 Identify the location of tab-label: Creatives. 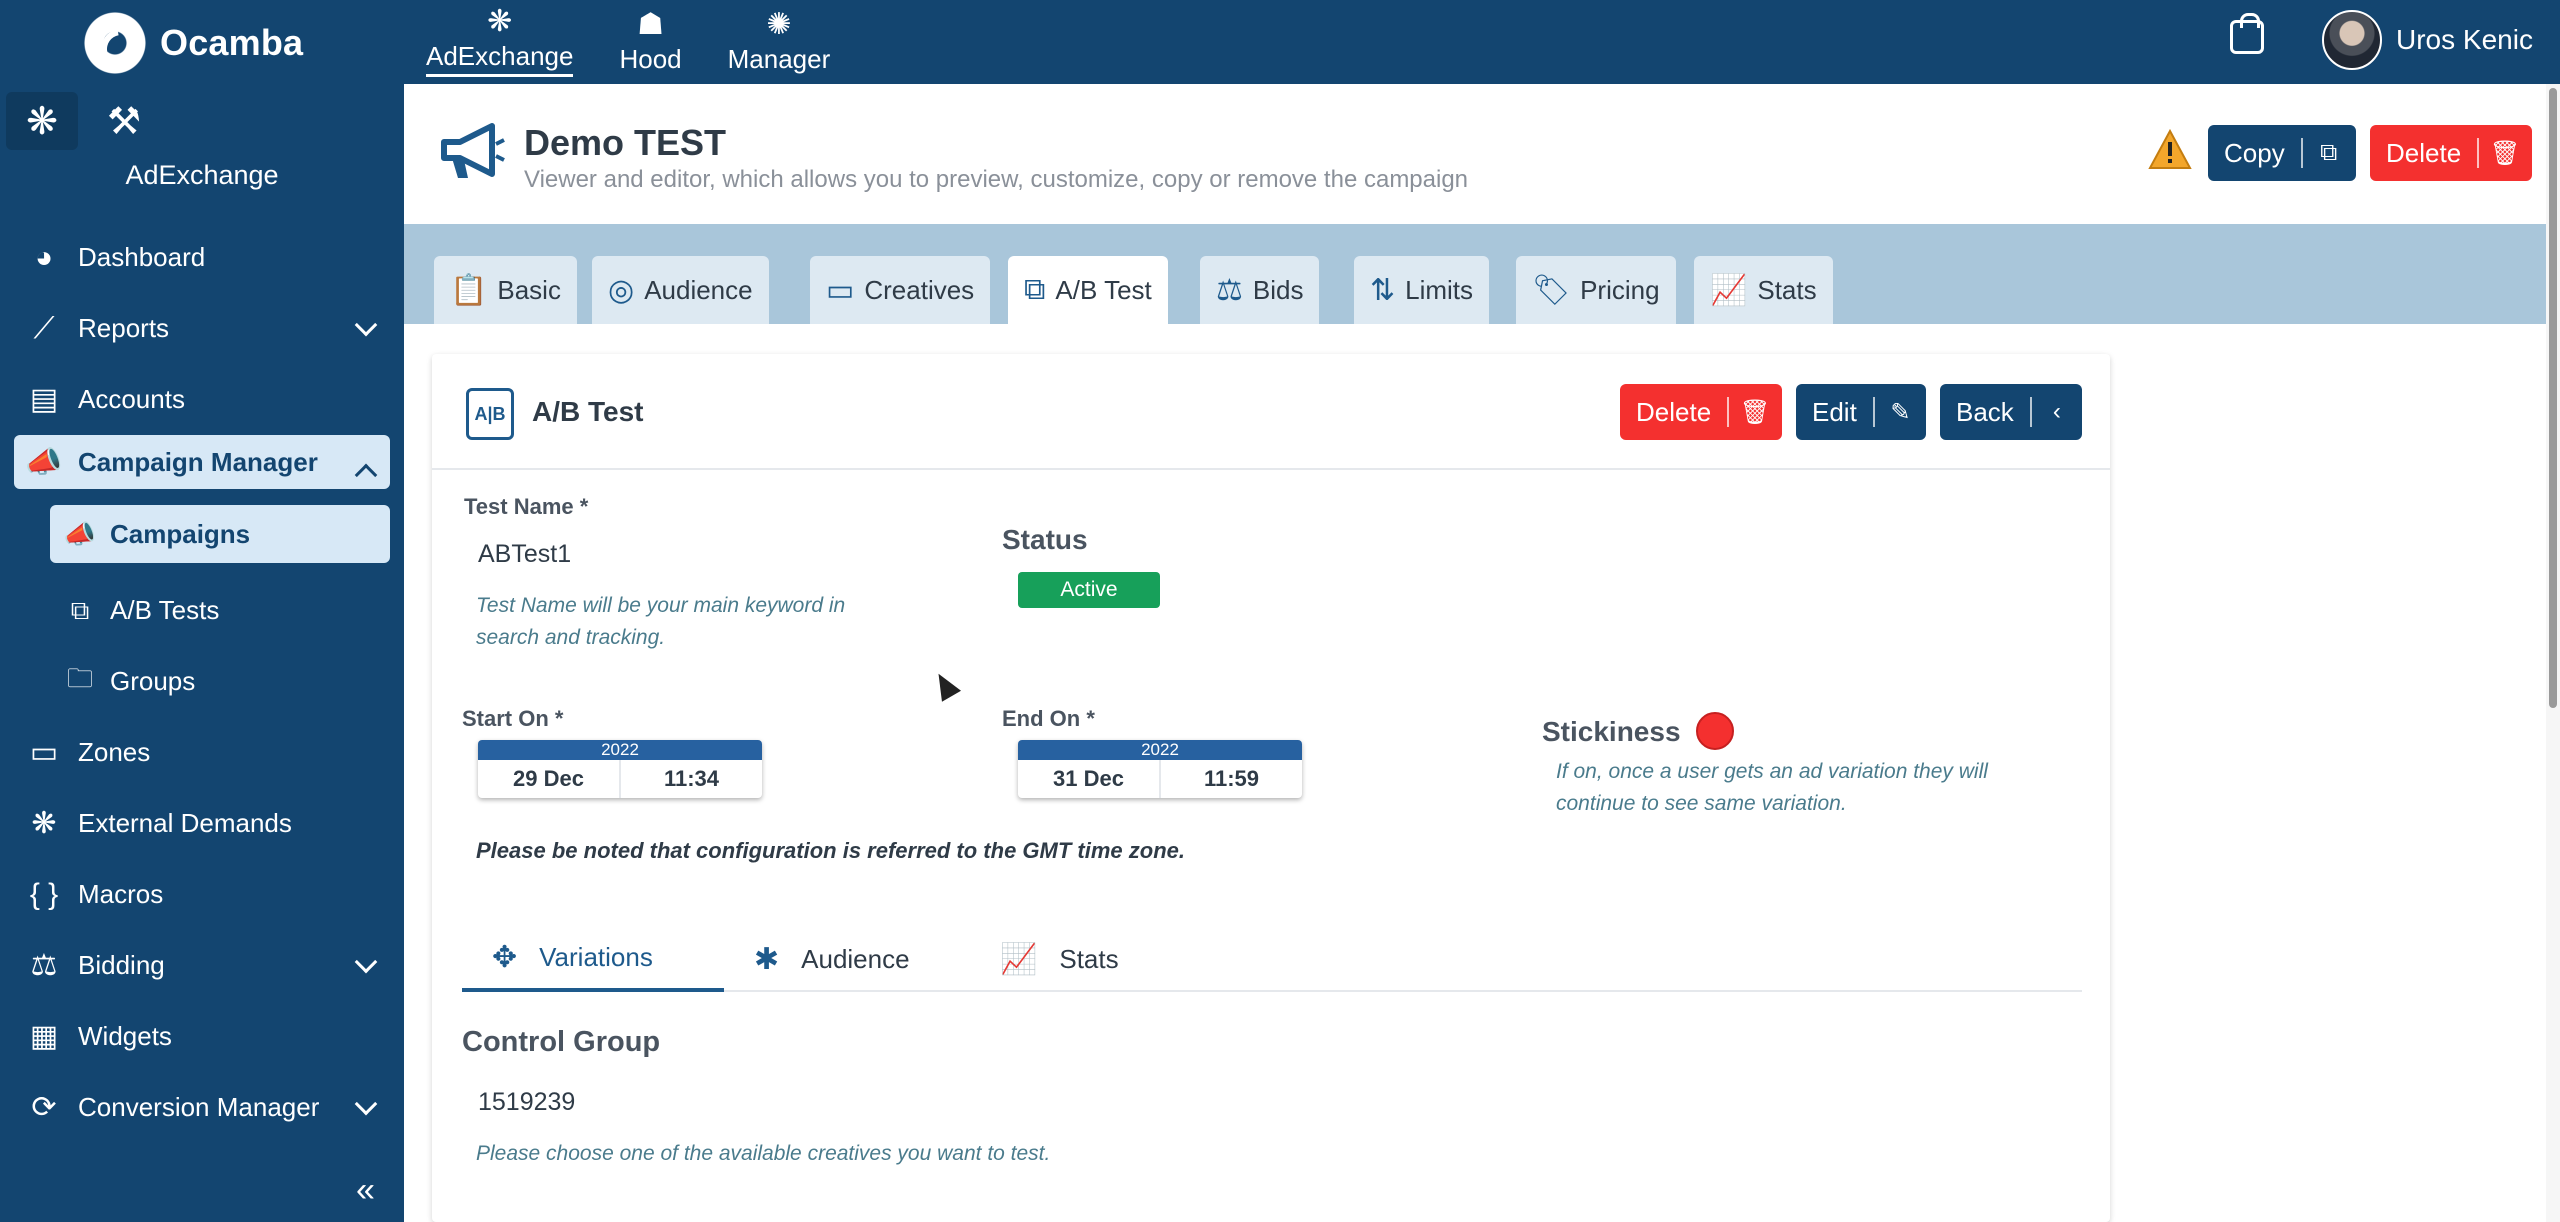
(919, 289).